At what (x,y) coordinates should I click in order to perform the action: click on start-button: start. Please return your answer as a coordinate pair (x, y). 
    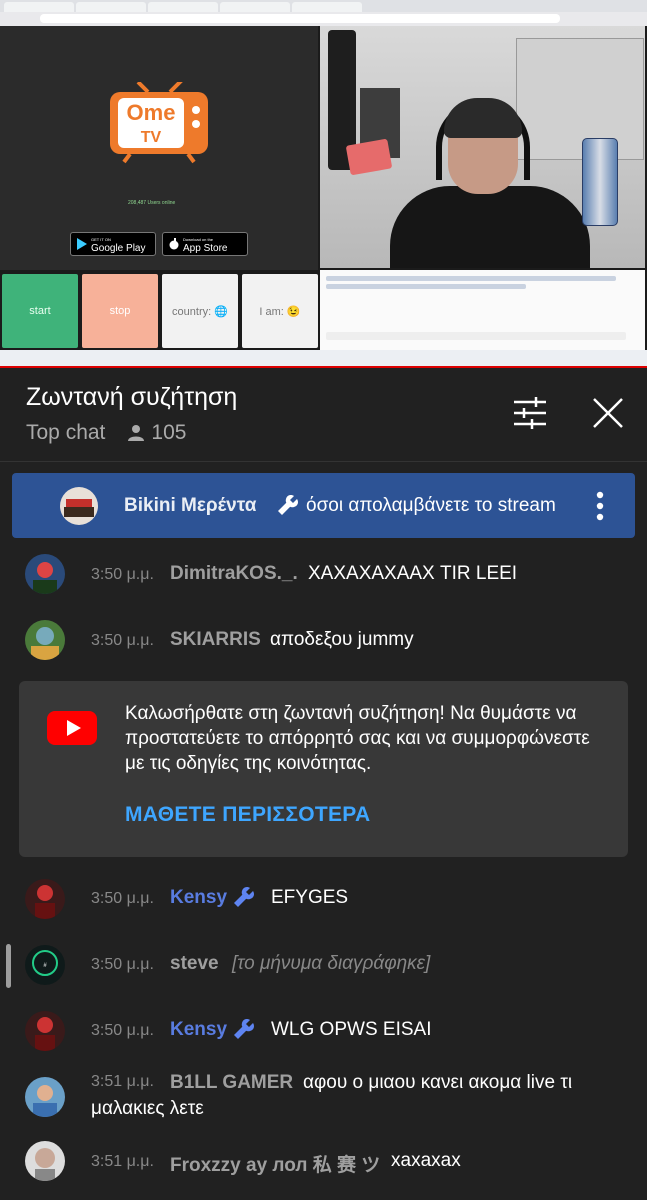
    Looking at the image, I should click on (40, 311).